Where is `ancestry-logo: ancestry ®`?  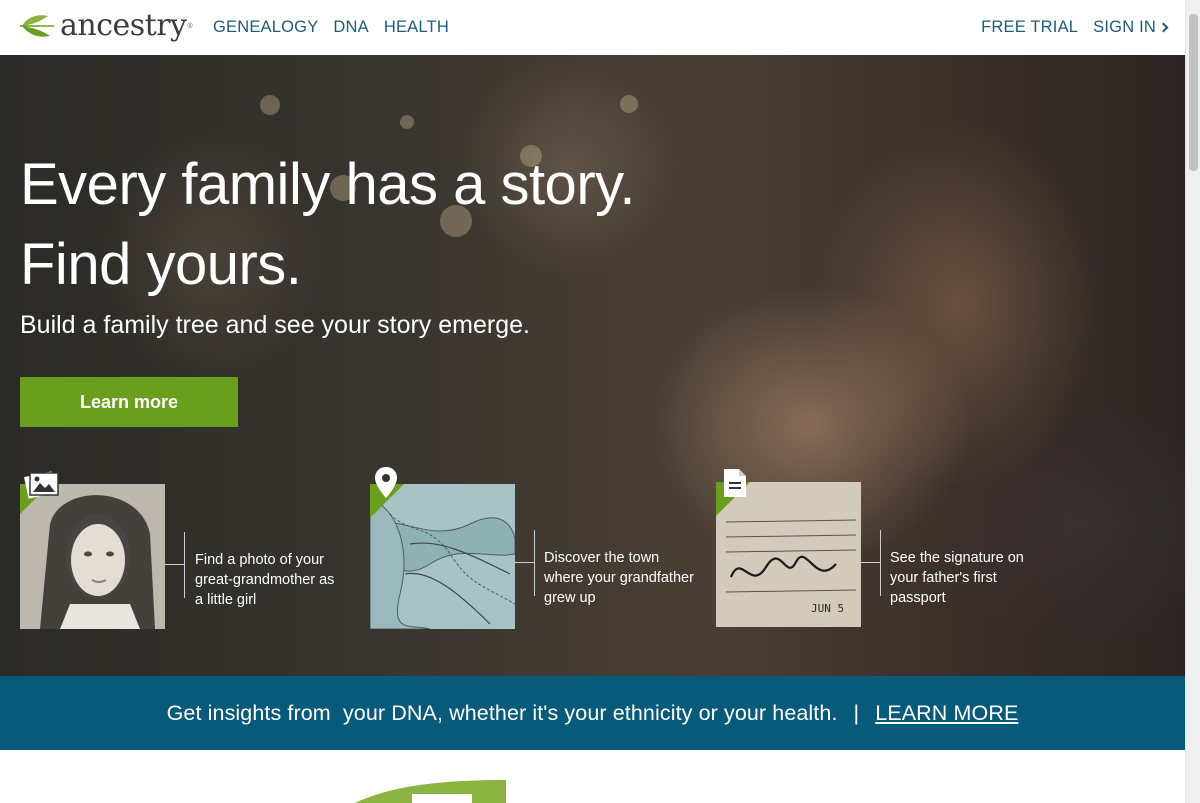
ancestry-logo: ancestry ® is located at coordinates (105, 26).